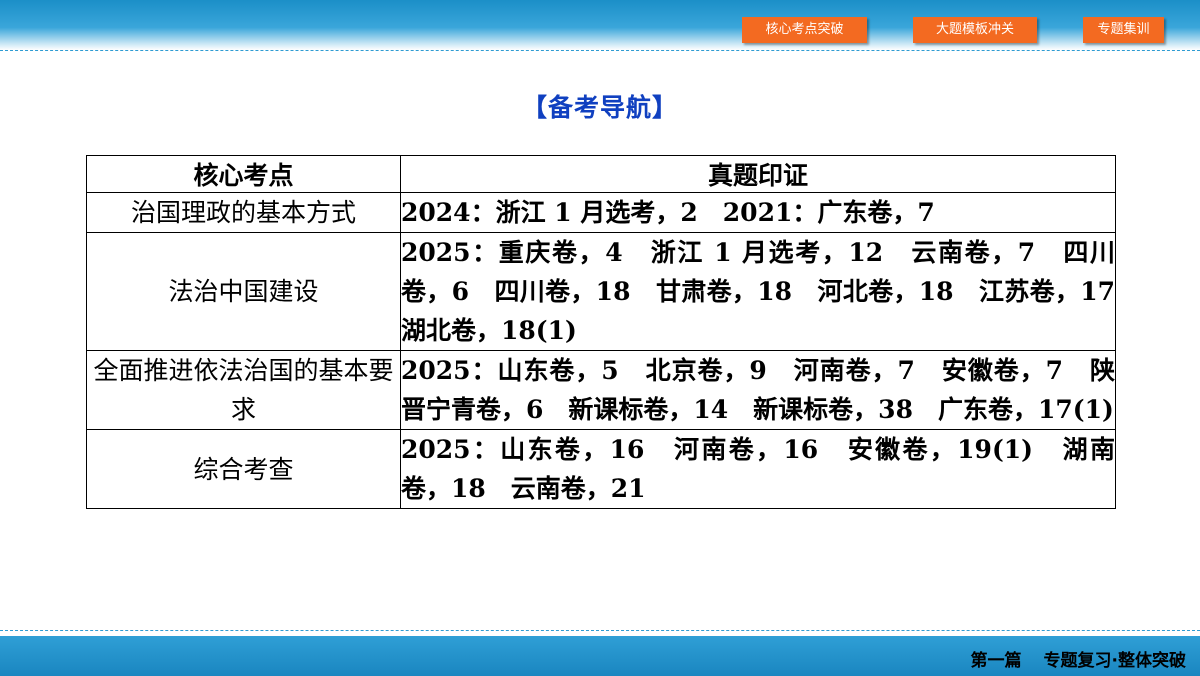 This screenshot has height=676, width=1200. Describe the element at coordinates (600, 50) in the screenshot. I see `top-divider` at that location.